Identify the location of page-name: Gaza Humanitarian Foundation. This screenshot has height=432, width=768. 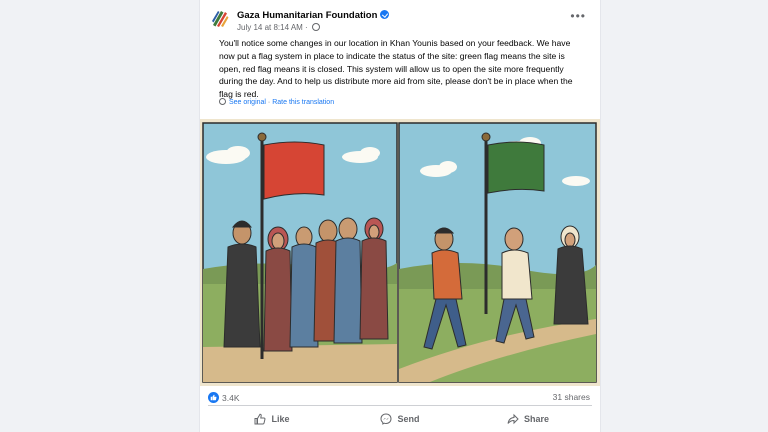
(313, 15).